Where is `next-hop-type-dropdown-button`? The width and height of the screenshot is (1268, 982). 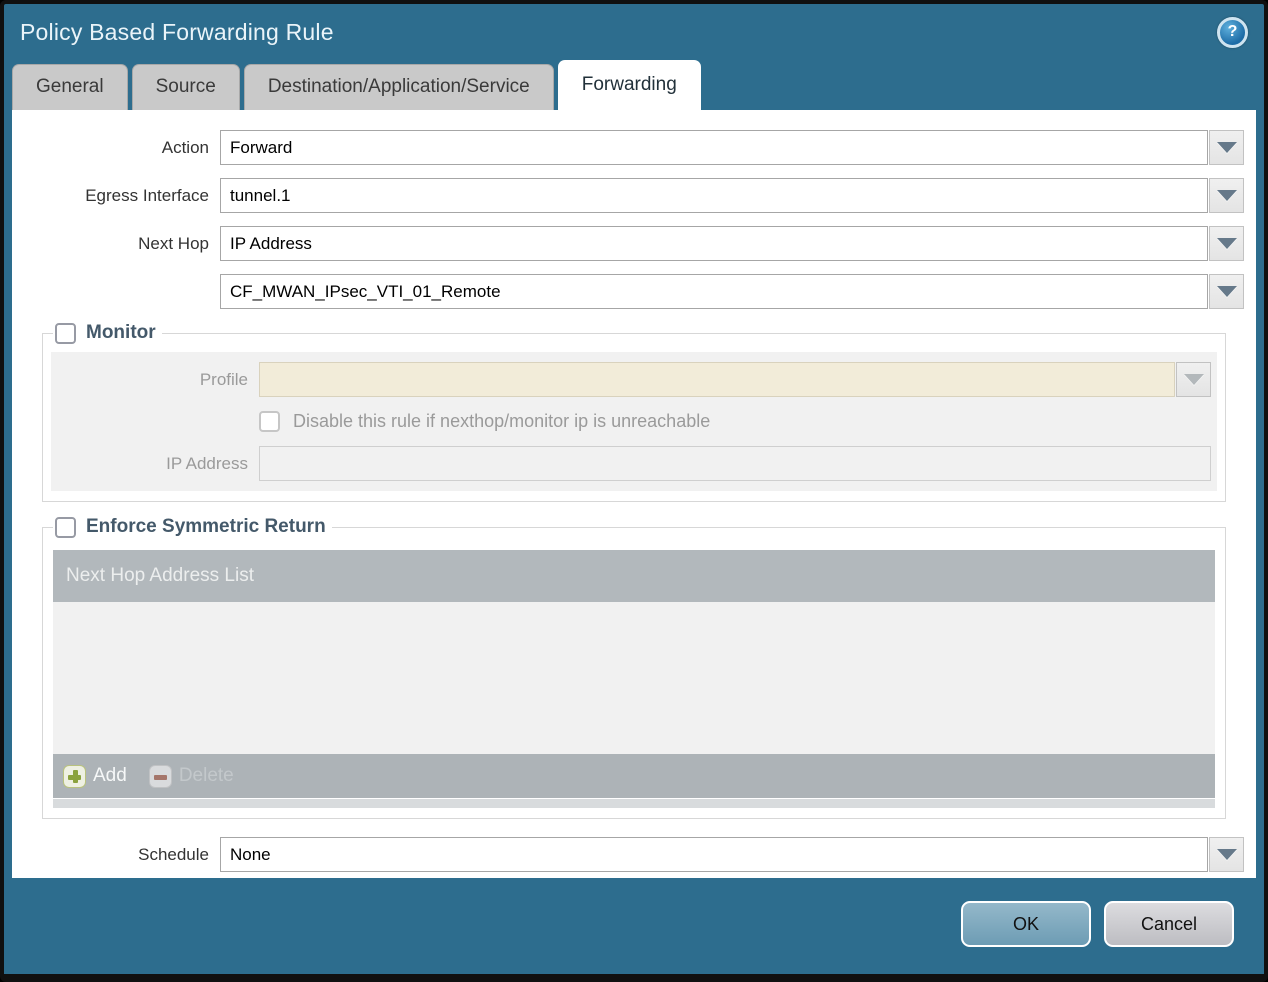
next-hop-type-dropdown-button is located at coordinates (1226, 243).